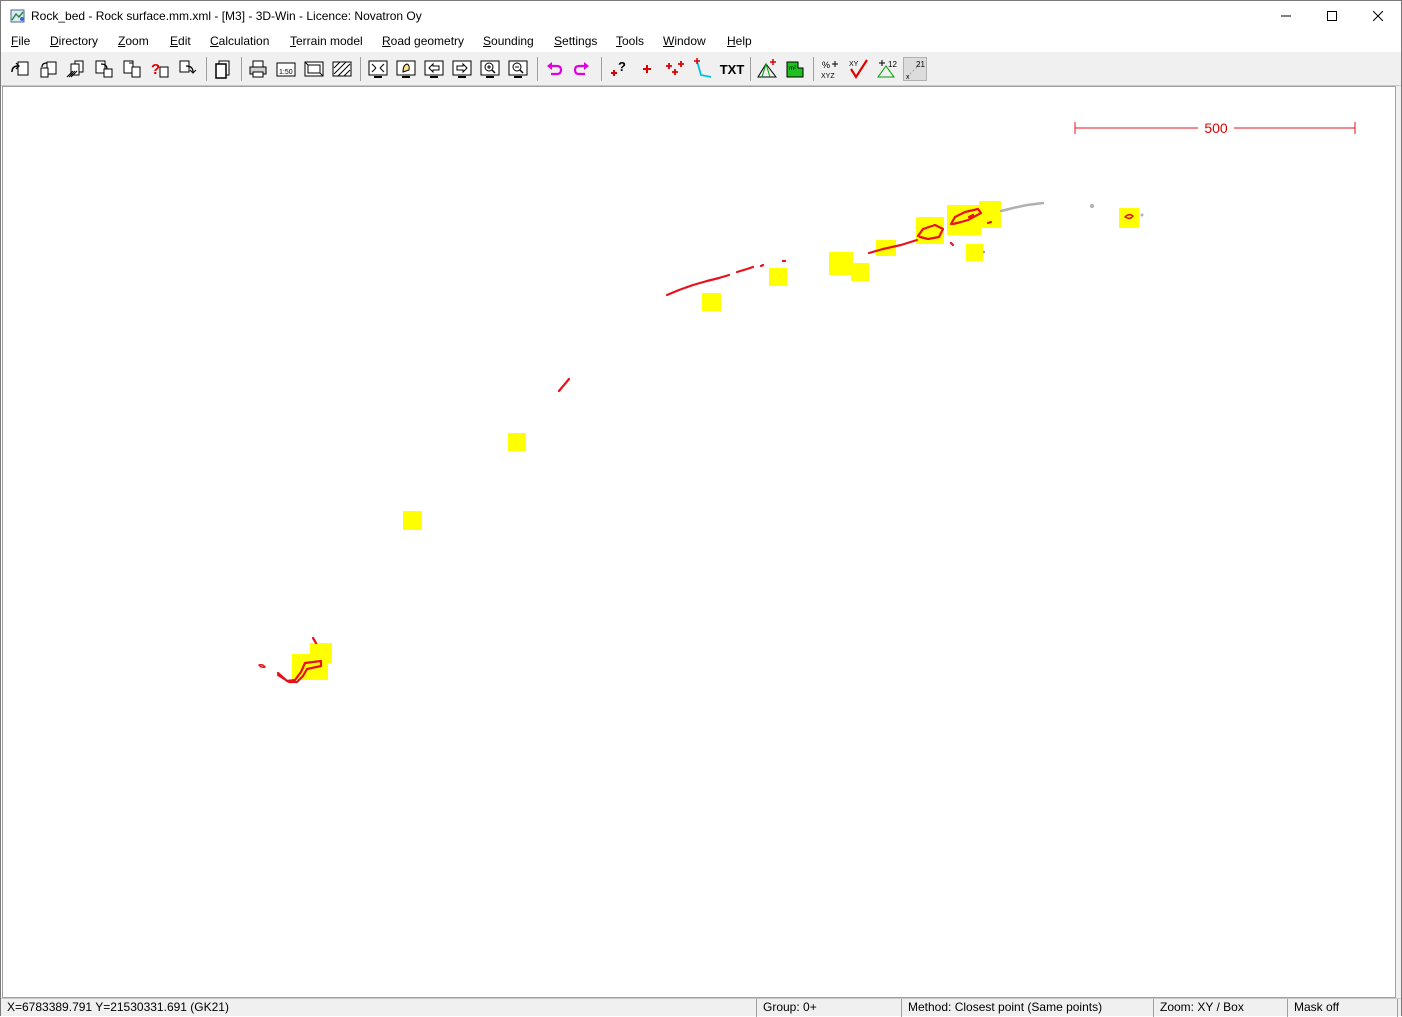 The height and width of the screenshot is (1017, 1402). What do you see at coordinates (829, 1008) in the screenshot?
I see `status-group: Group: 0+` at bounding box center [829, 1008].